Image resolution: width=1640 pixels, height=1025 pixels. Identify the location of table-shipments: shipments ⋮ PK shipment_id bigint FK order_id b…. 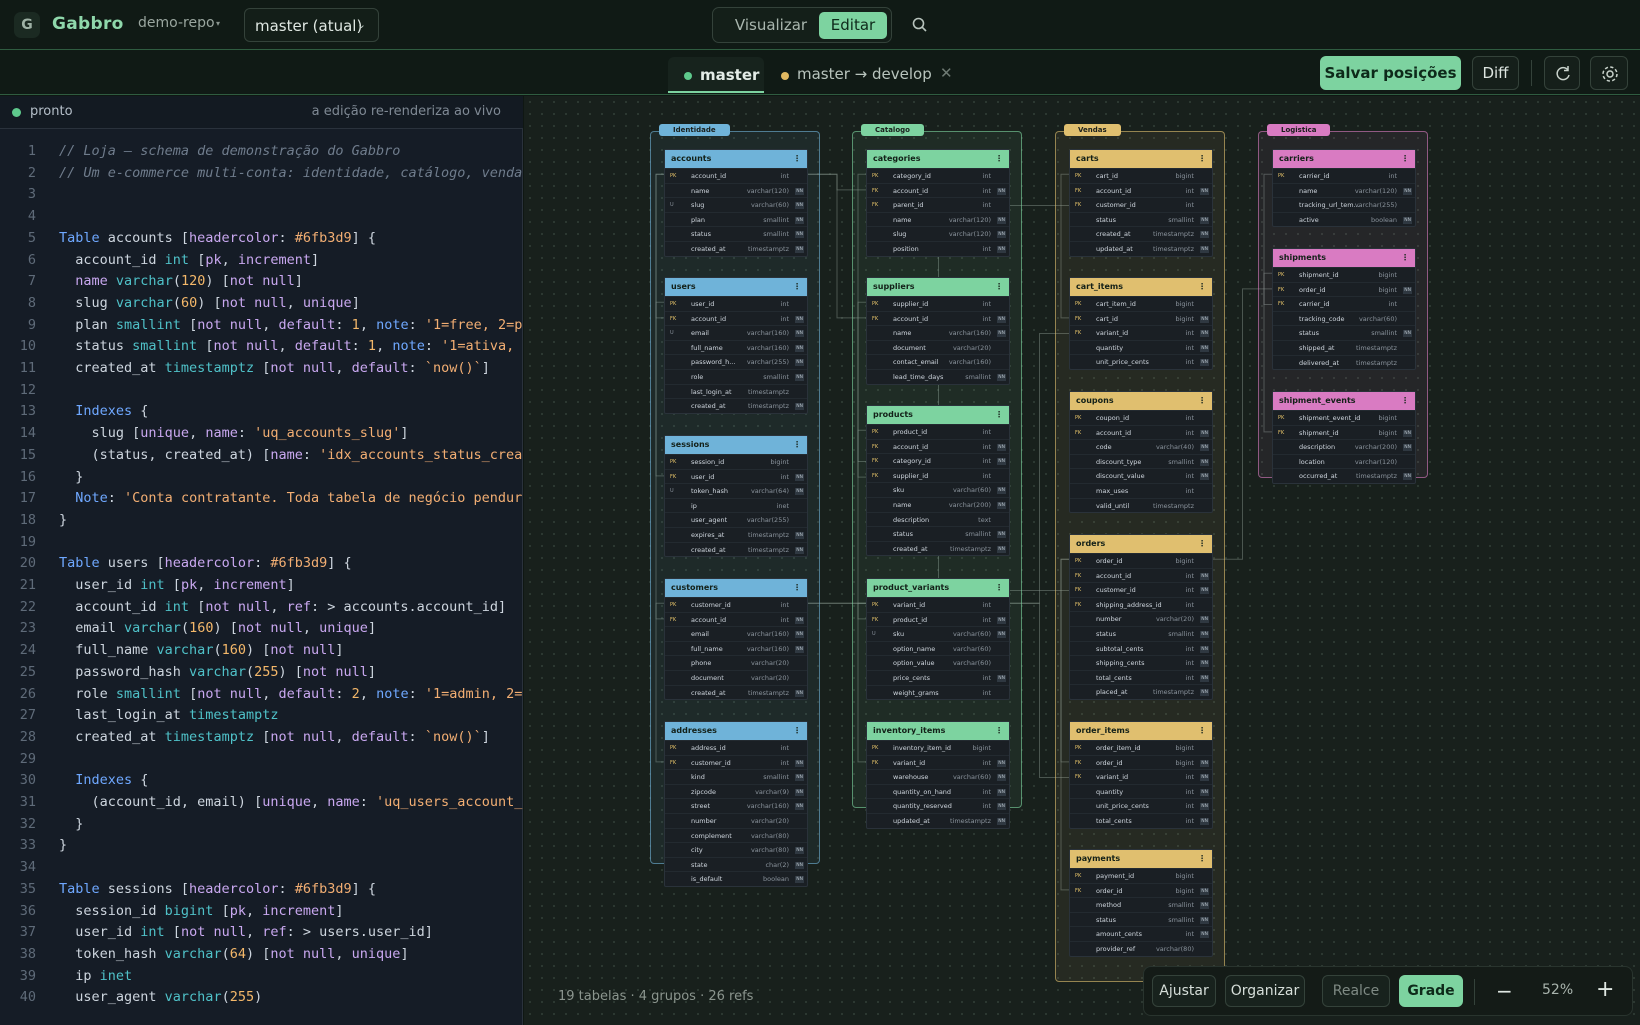
(1344, 309).